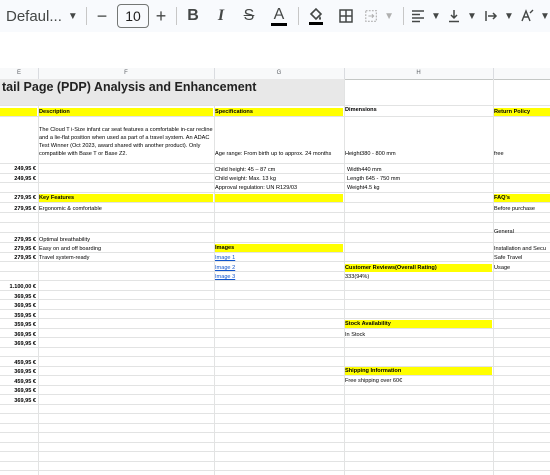  What do you see at coordinates (193, 16) in the screenshot?
I see `bold-button: B` at bounding box center [193, 16].